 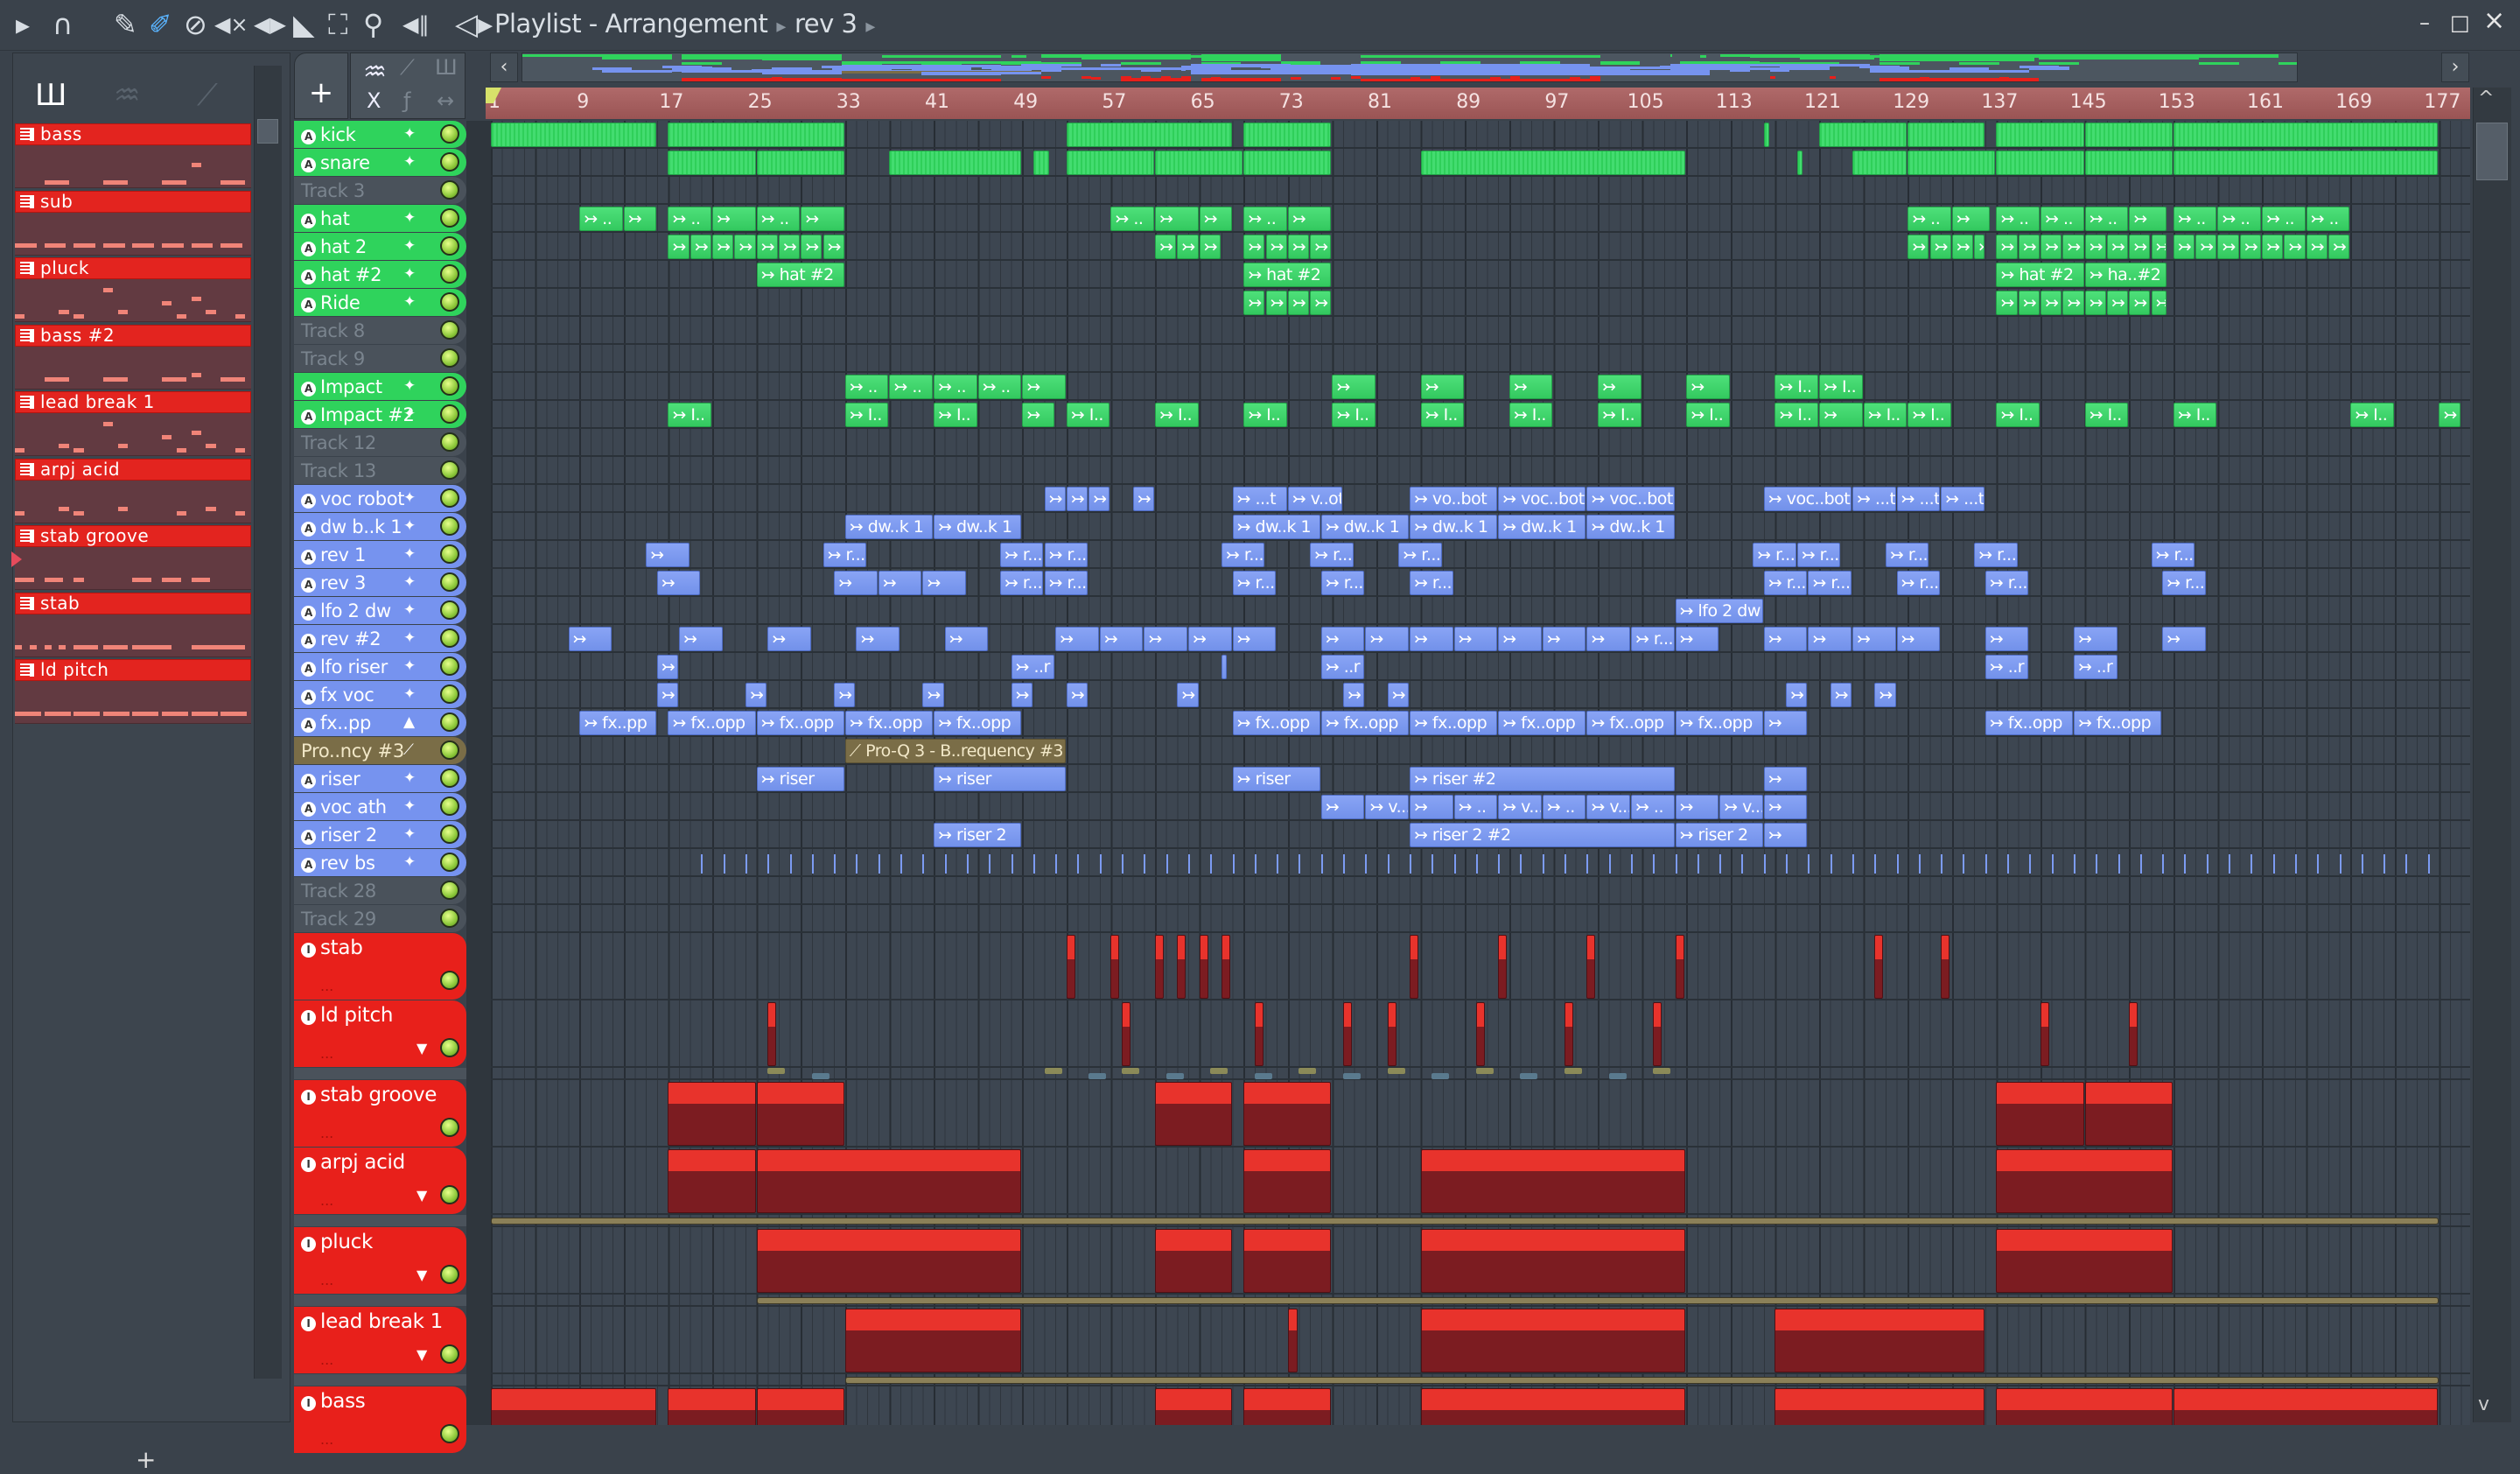 I want to click on clip: ↣ riser #2, so click(x=1542, y=779).